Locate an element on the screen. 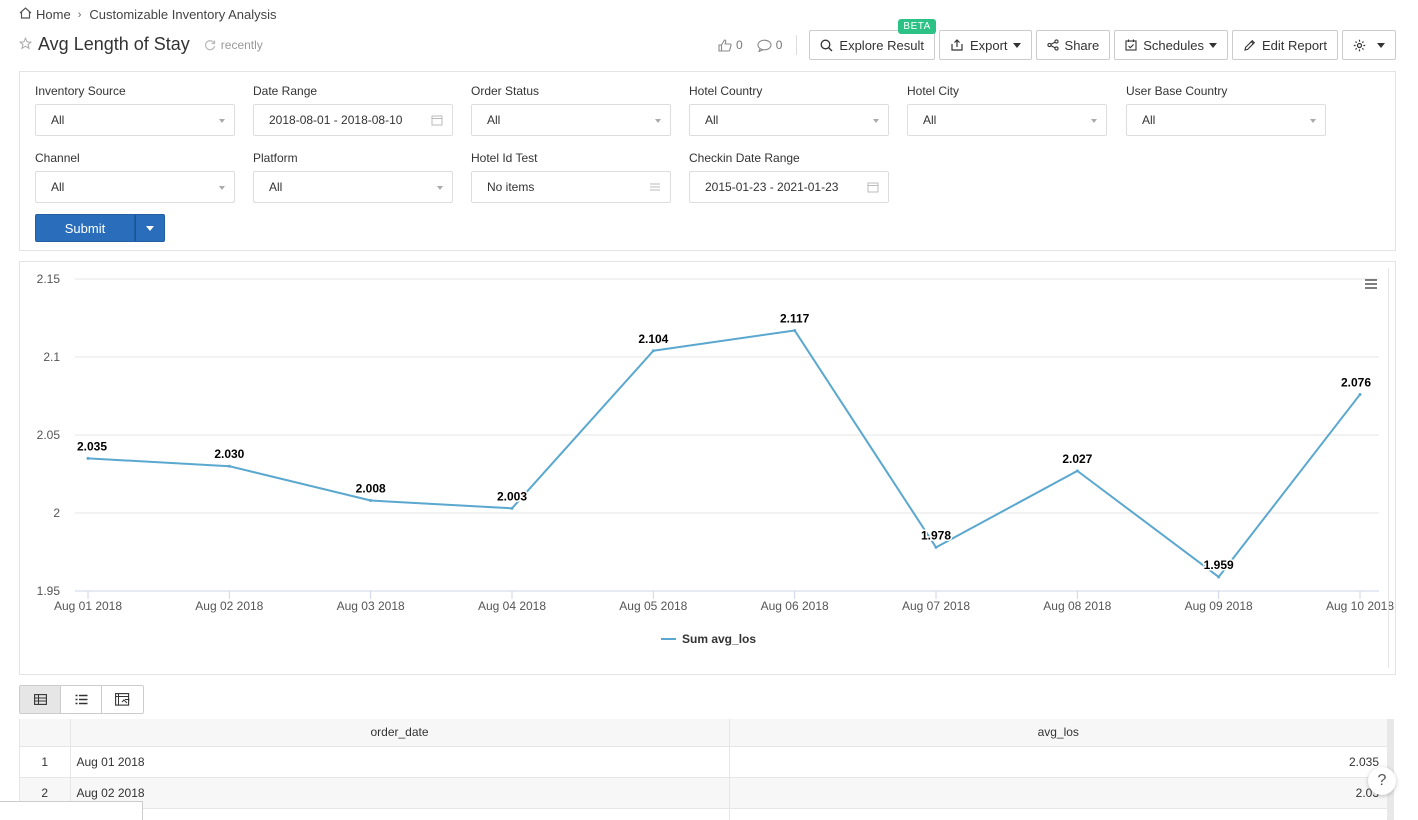 The image size is (1418, 820). hotel-country-select: All is located at coordinates (789, 120).